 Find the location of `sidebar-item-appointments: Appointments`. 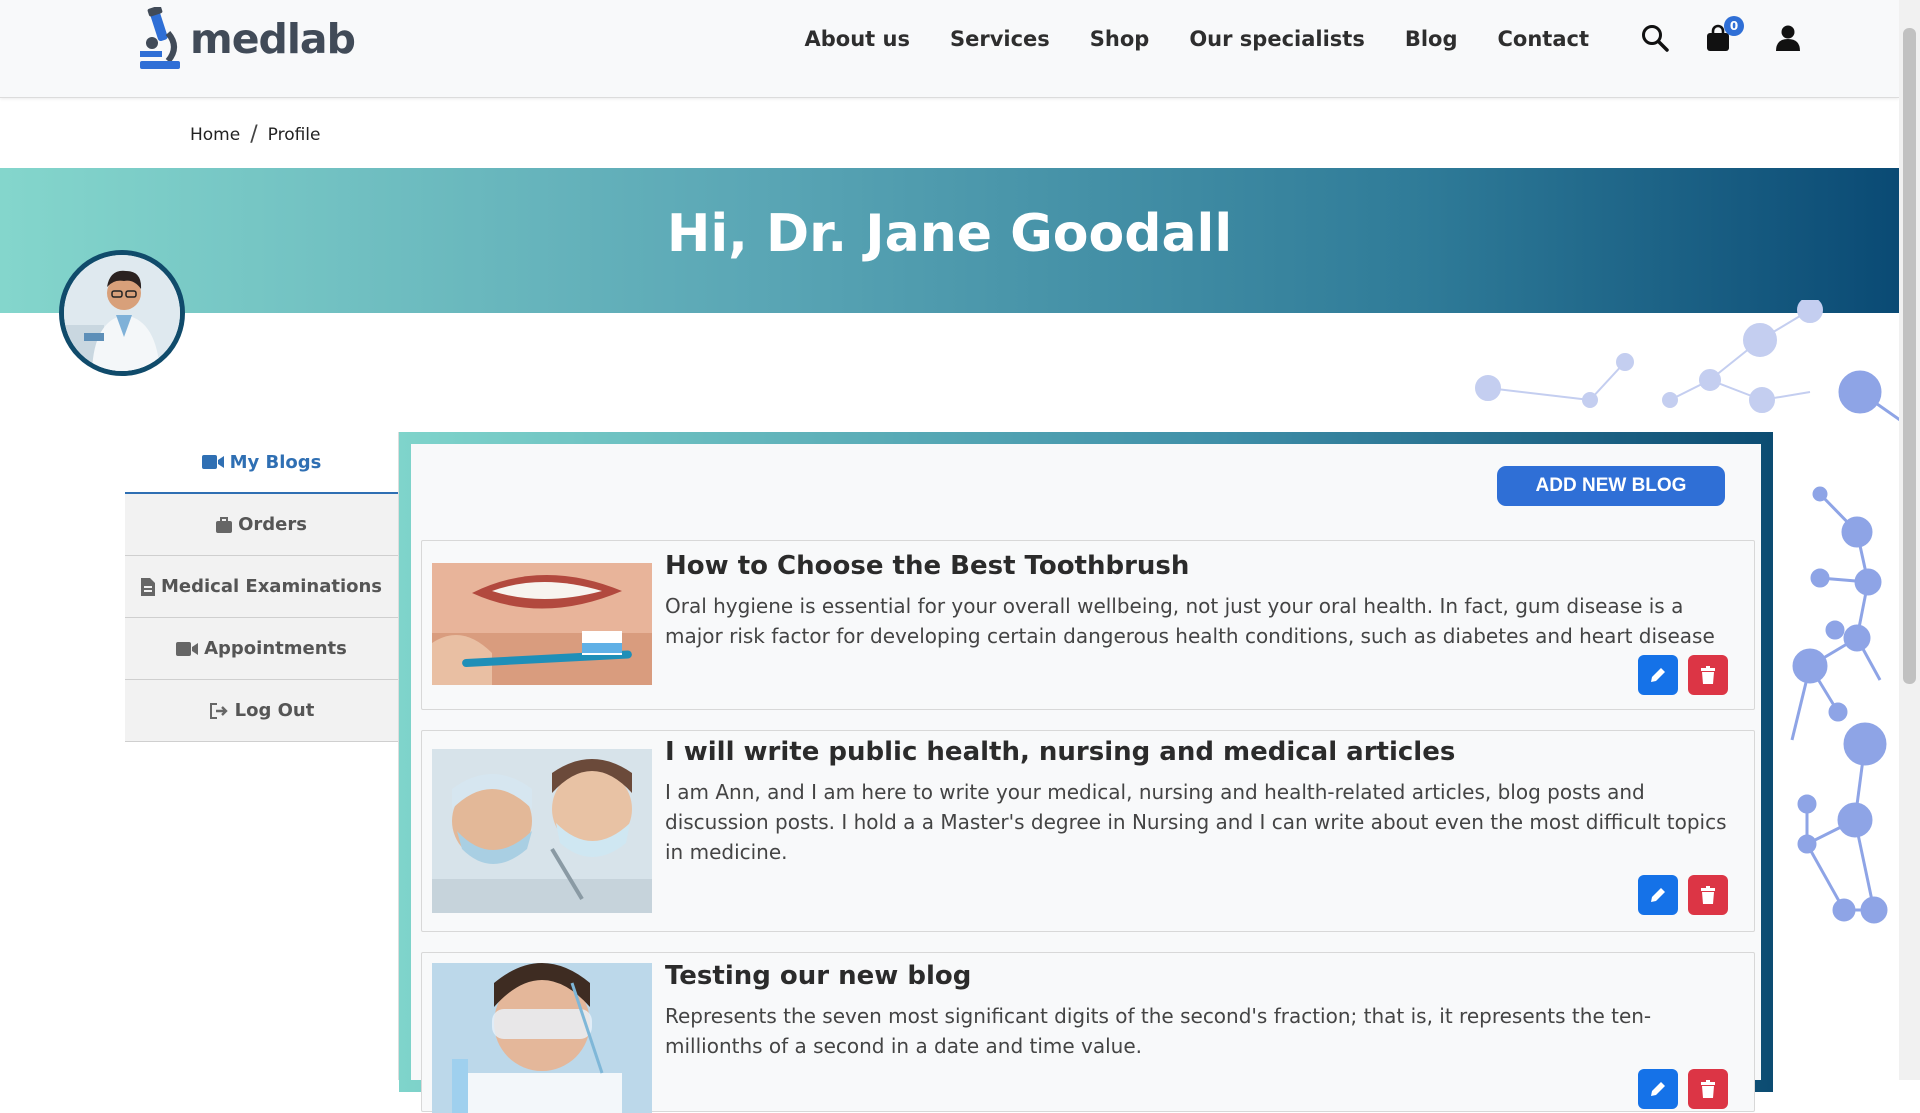

sidebar-item-appointments: Appointments is located at coordinates (261, 649).